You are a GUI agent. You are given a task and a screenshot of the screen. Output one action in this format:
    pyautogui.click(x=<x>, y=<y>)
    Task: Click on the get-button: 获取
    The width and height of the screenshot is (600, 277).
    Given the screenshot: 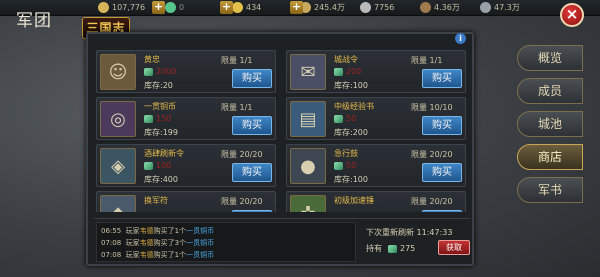 What is the action you would take?
    pyautogui.click(x=454, y=247)
    